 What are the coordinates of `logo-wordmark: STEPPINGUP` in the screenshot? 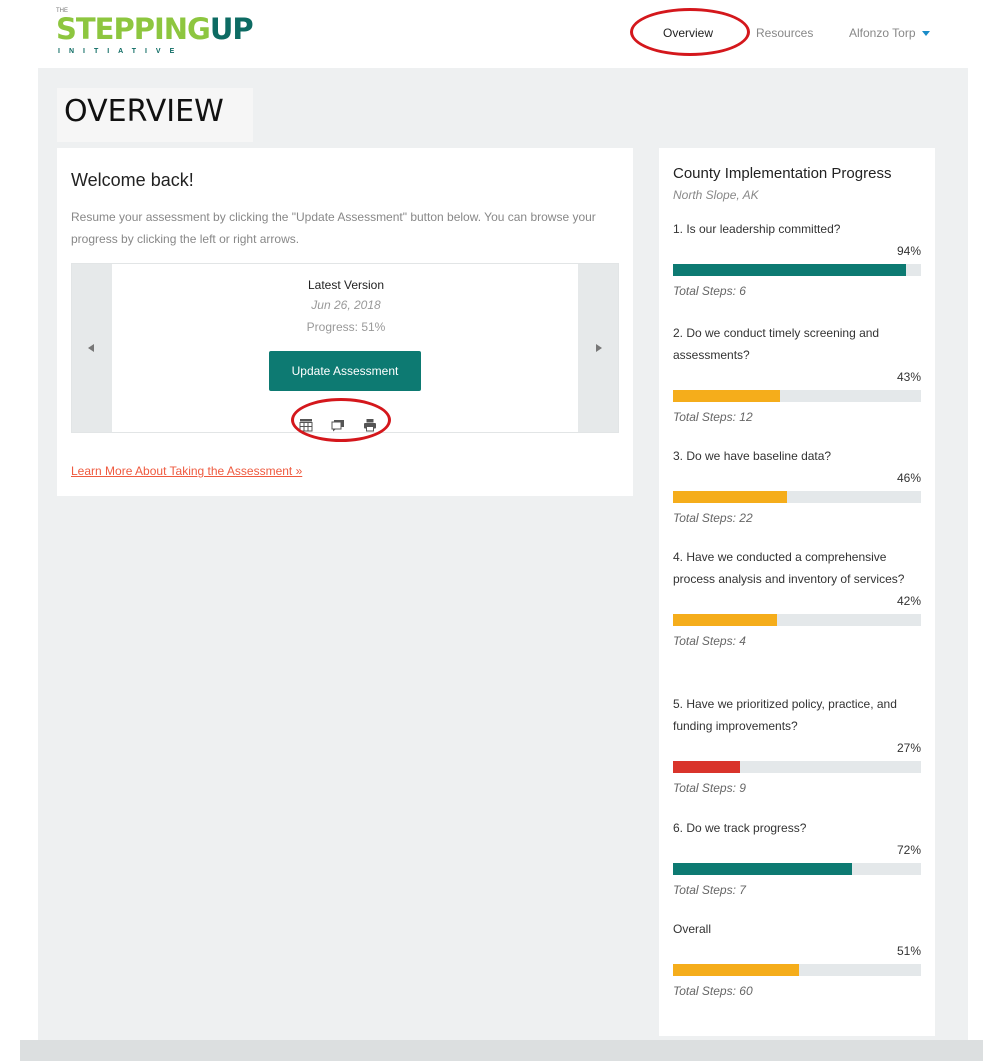 It's located at (155, 29).